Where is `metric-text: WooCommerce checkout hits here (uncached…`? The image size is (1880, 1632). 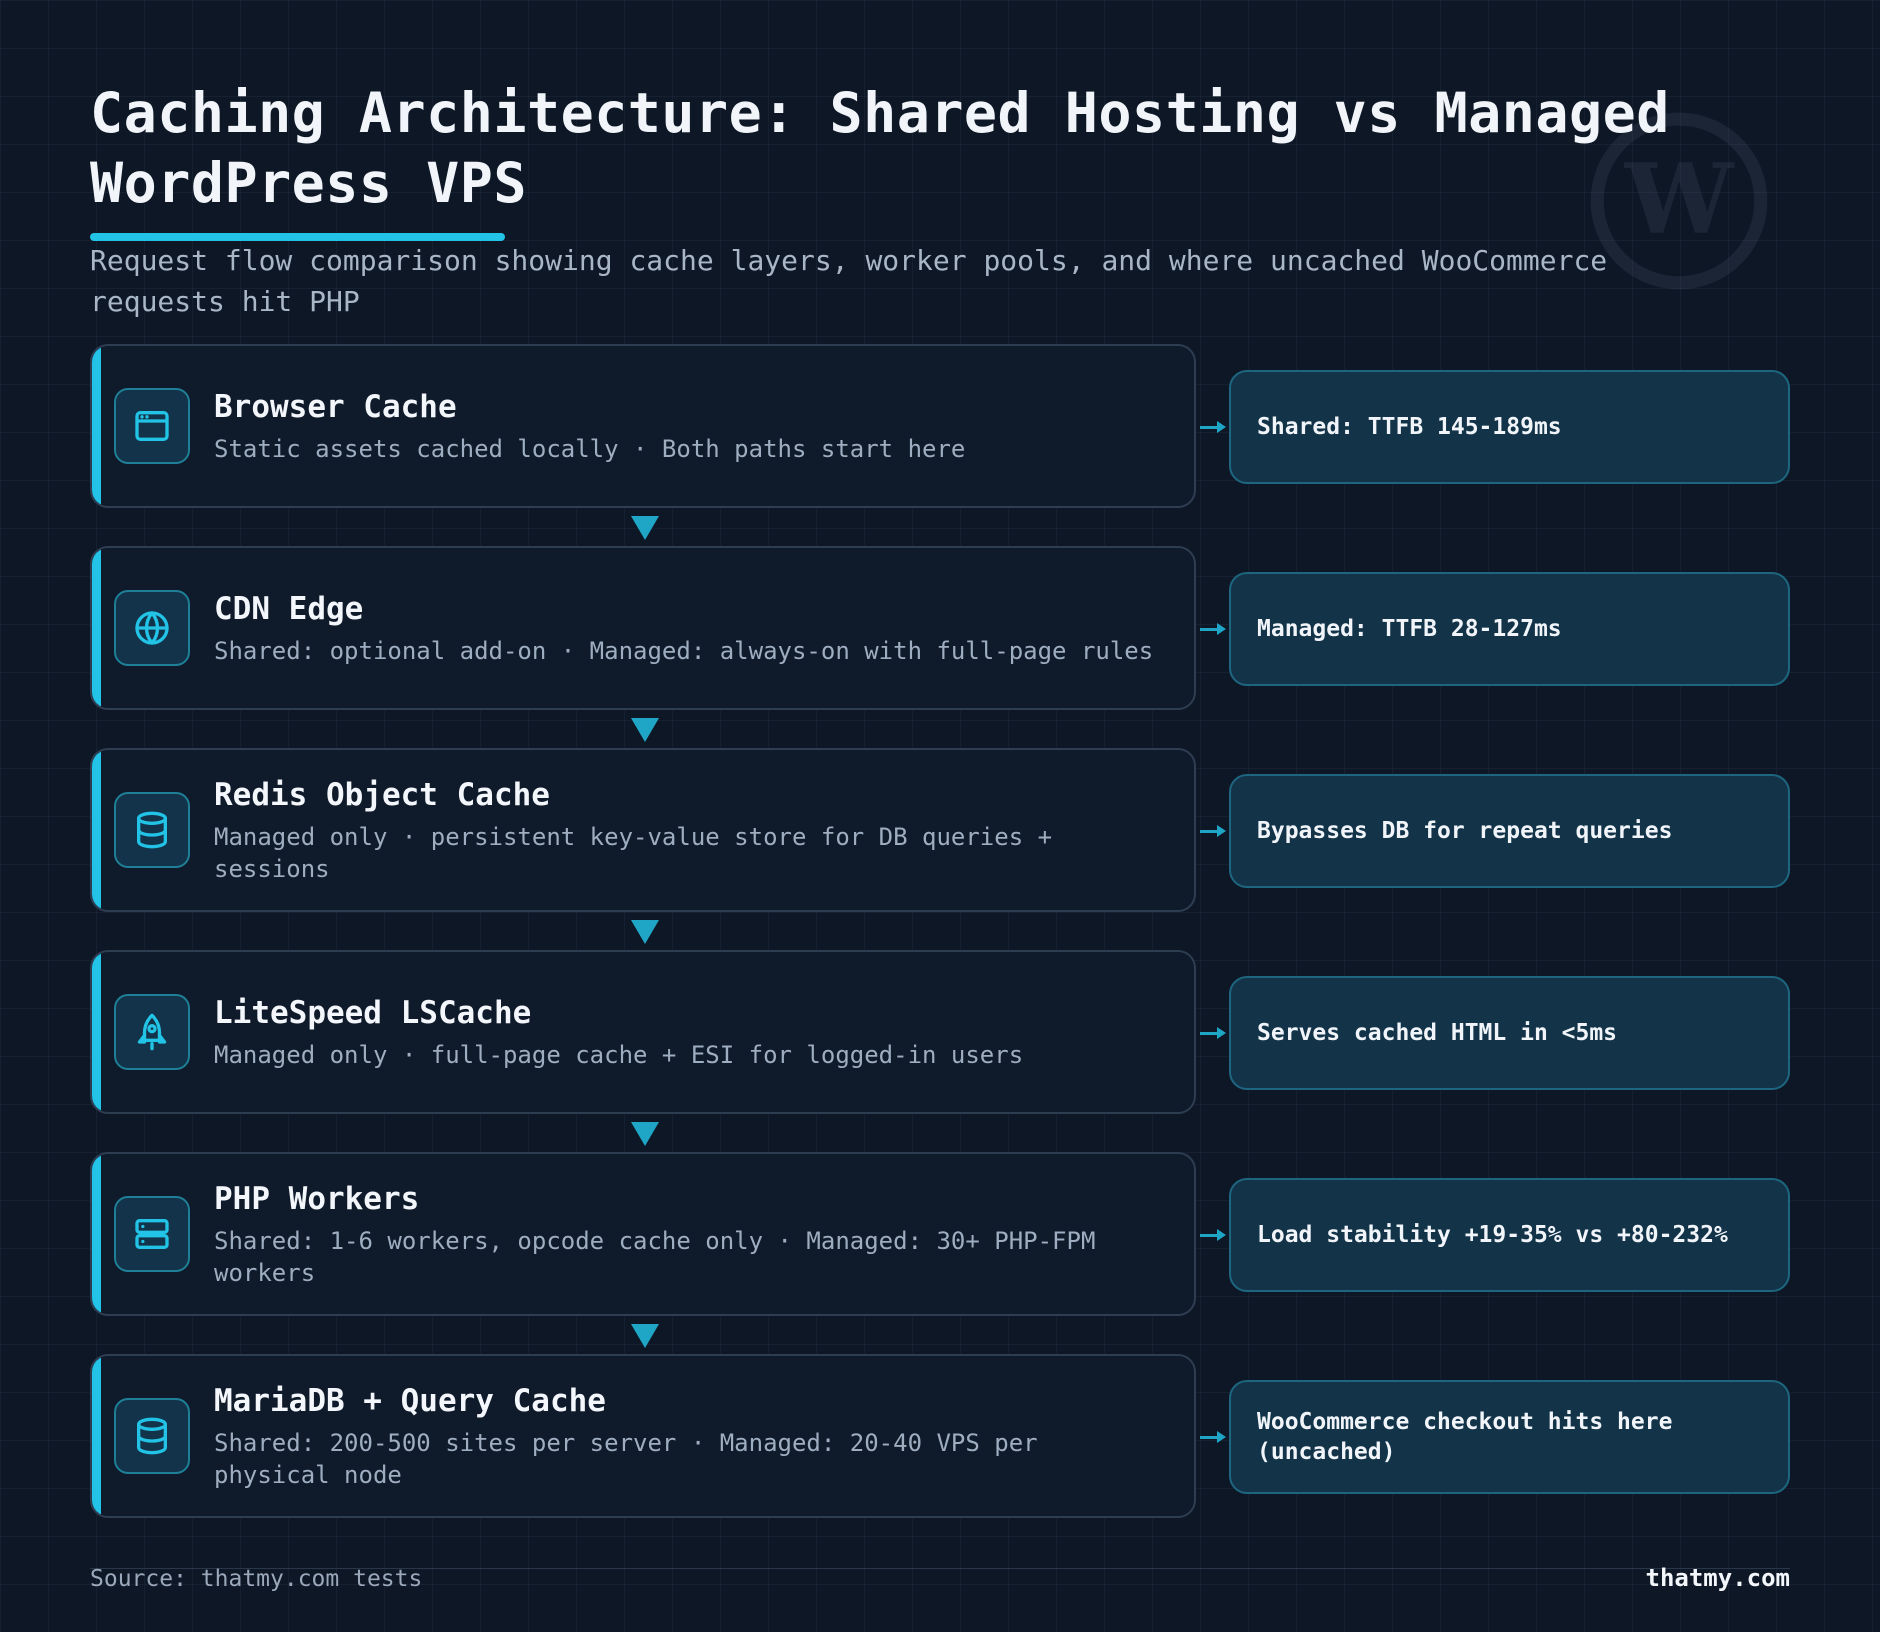 metric-text: WooCommerce checkout hits here (uncached… is located at coordinates (1465, 1437).